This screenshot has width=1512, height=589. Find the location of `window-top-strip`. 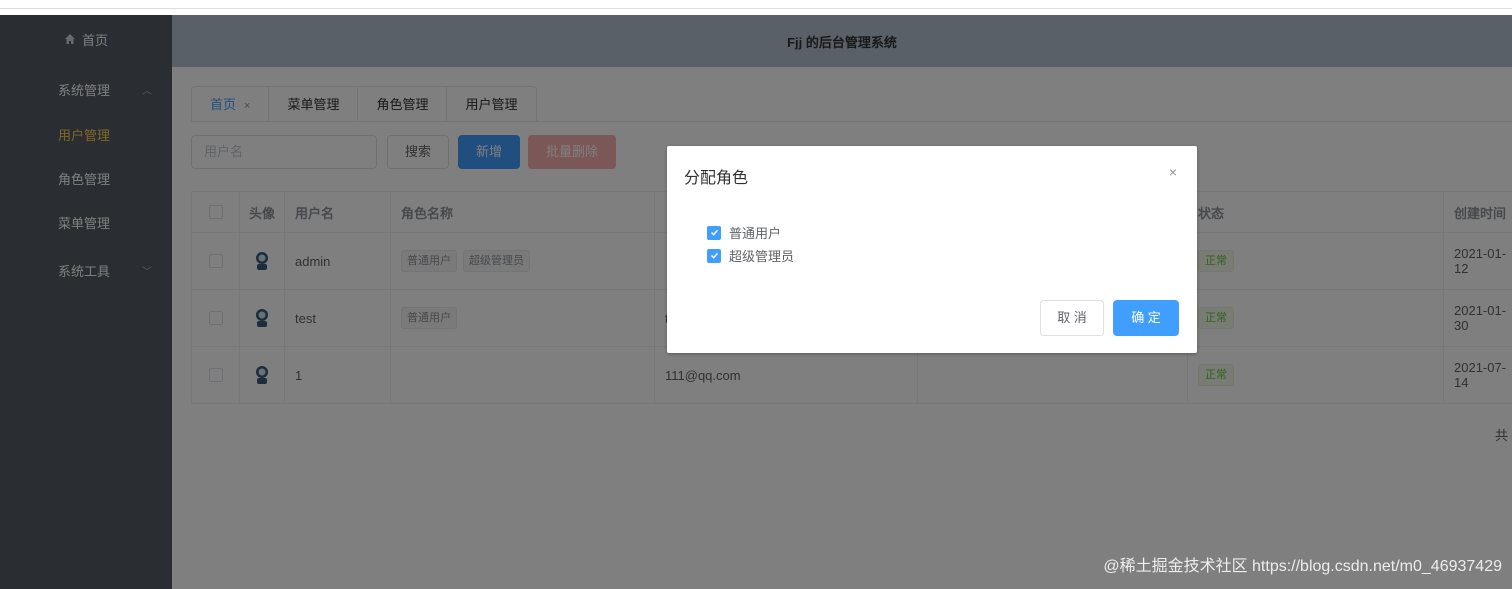

window-top-strip is located at coordinates (756, 4).